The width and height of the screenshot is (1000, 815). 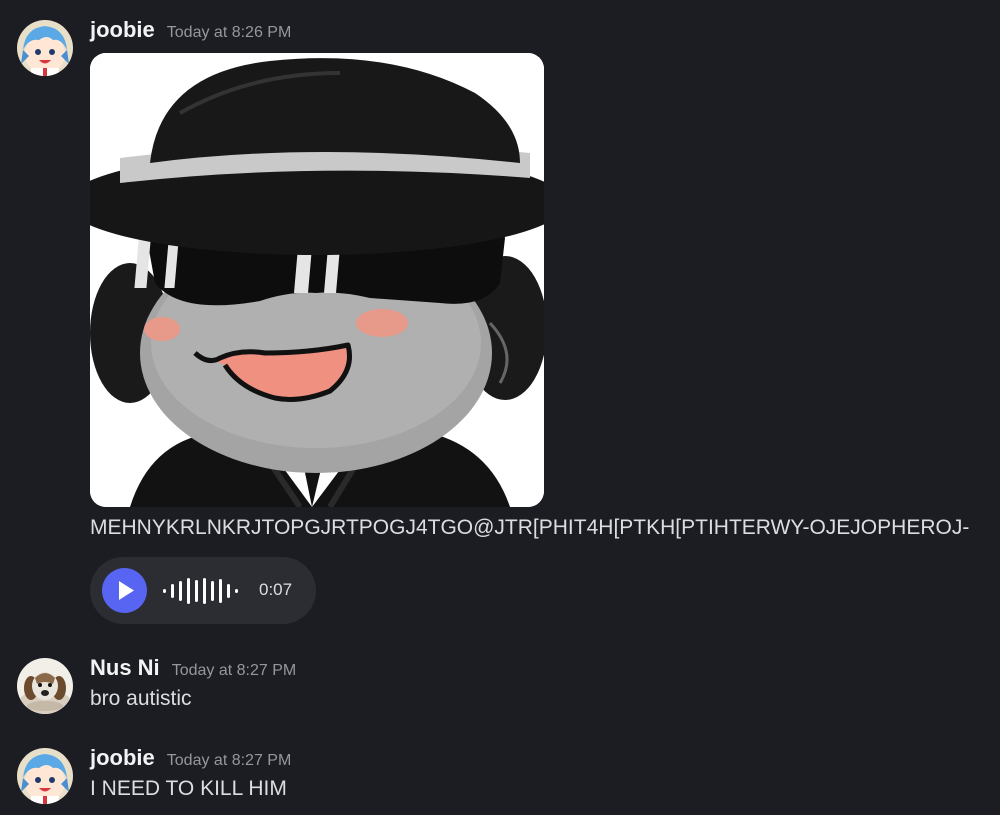 What do you see at coordinates (125, 668) in the screenshot?
I see `username: Nus Ni` at bounding box center [125, 668].